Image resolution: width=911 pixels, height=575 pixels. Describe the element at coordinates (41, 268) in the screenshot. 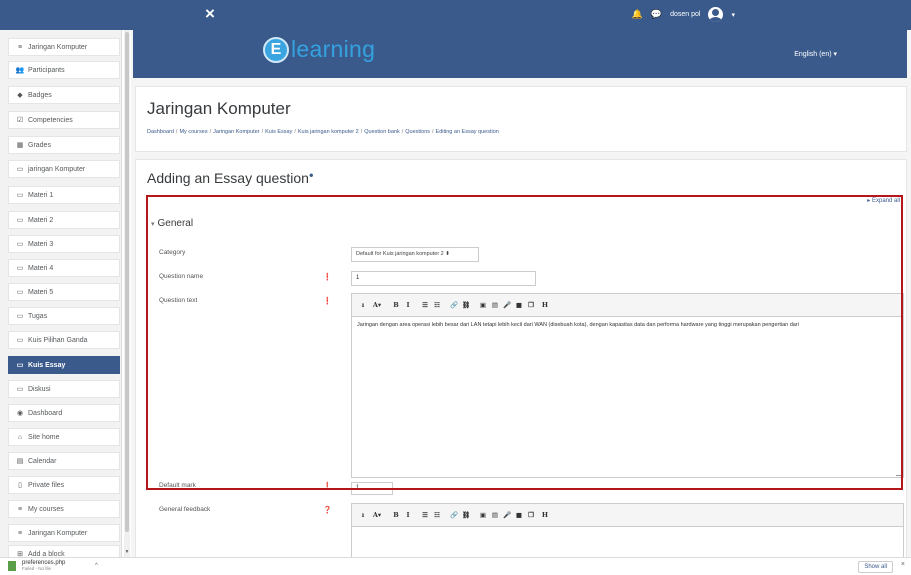

I see `sidebar-item-label: Materi 4` at that location.